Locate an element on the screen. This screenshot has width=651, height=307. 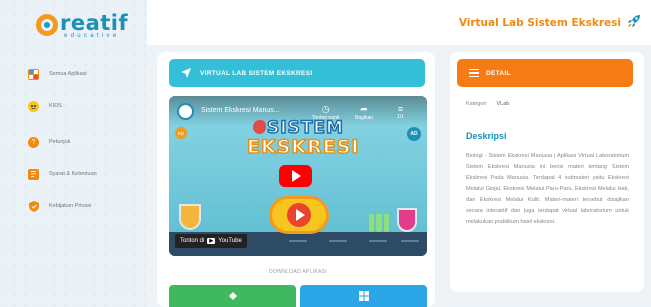
logo: reatif educative is located at coordinates (82, 26).